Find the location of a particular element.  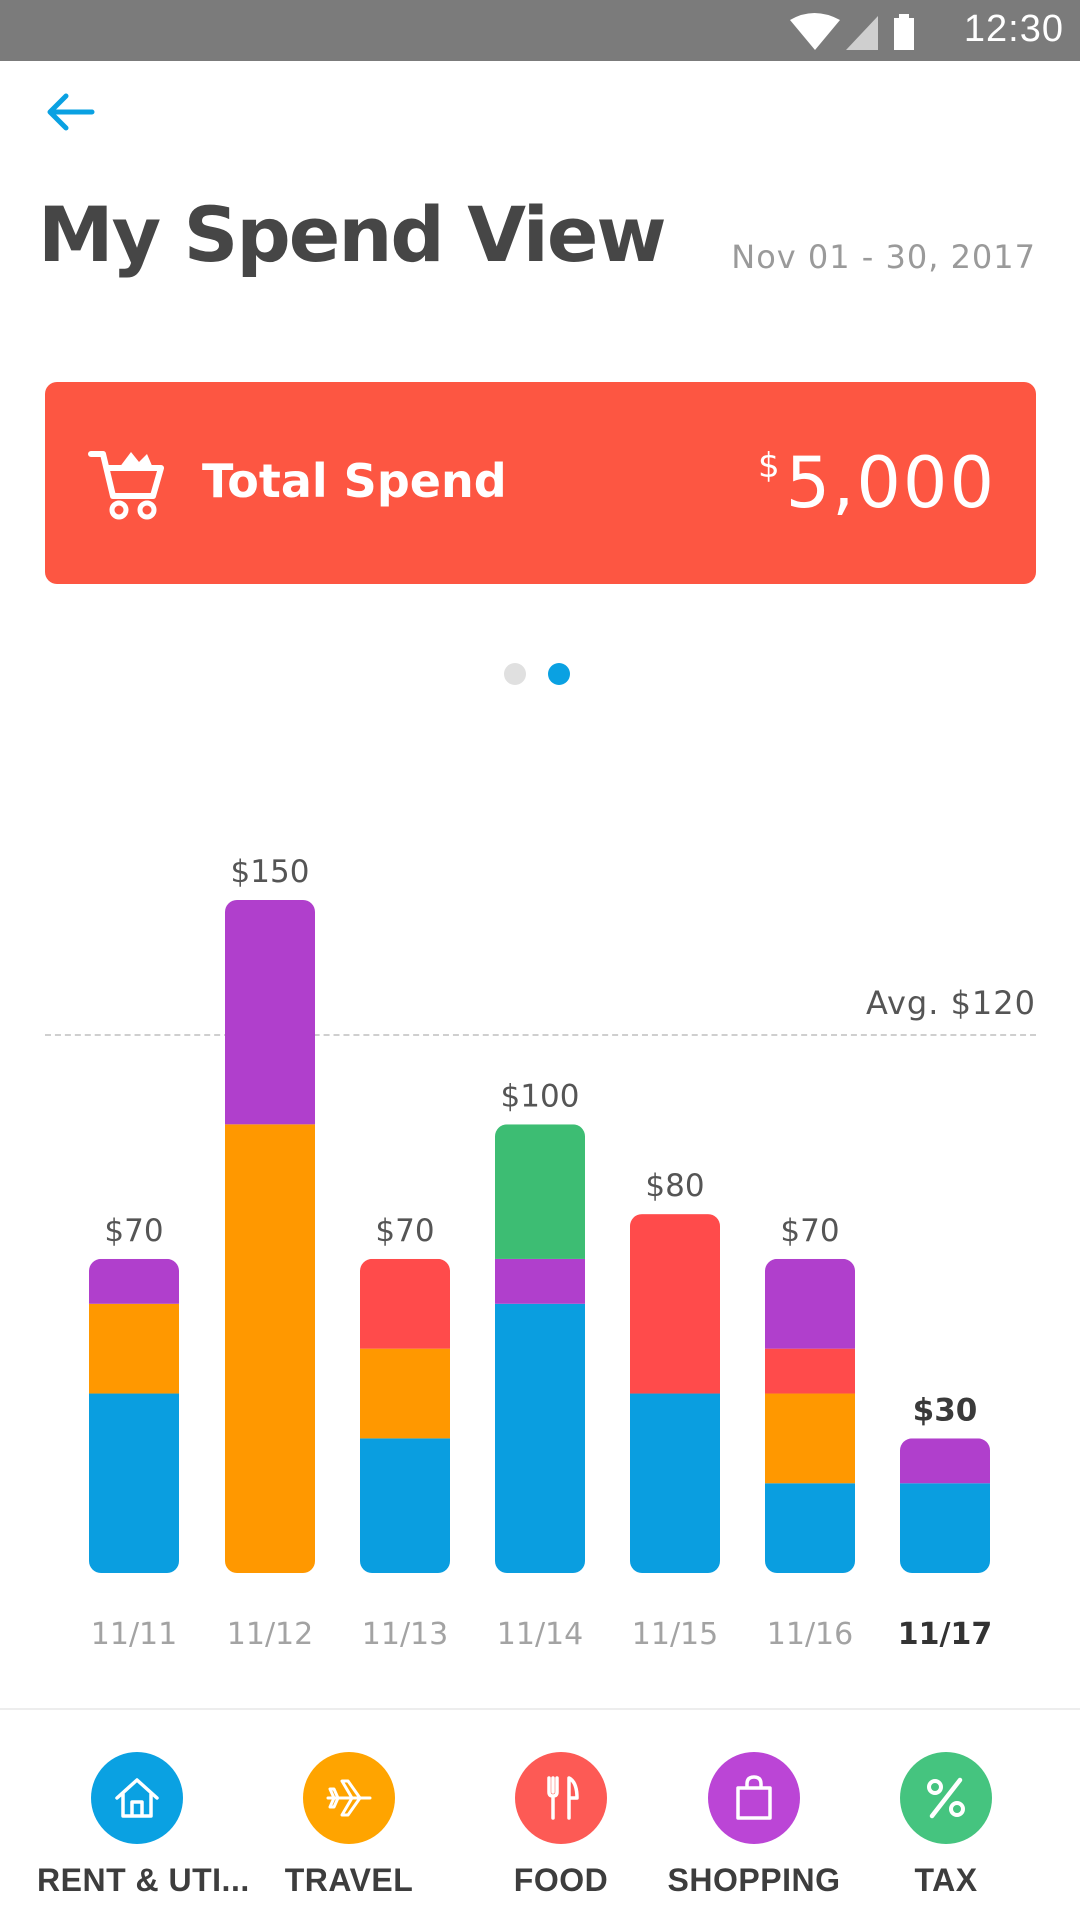

bar-total-label: $100 is located at coordinates (540, 1096).